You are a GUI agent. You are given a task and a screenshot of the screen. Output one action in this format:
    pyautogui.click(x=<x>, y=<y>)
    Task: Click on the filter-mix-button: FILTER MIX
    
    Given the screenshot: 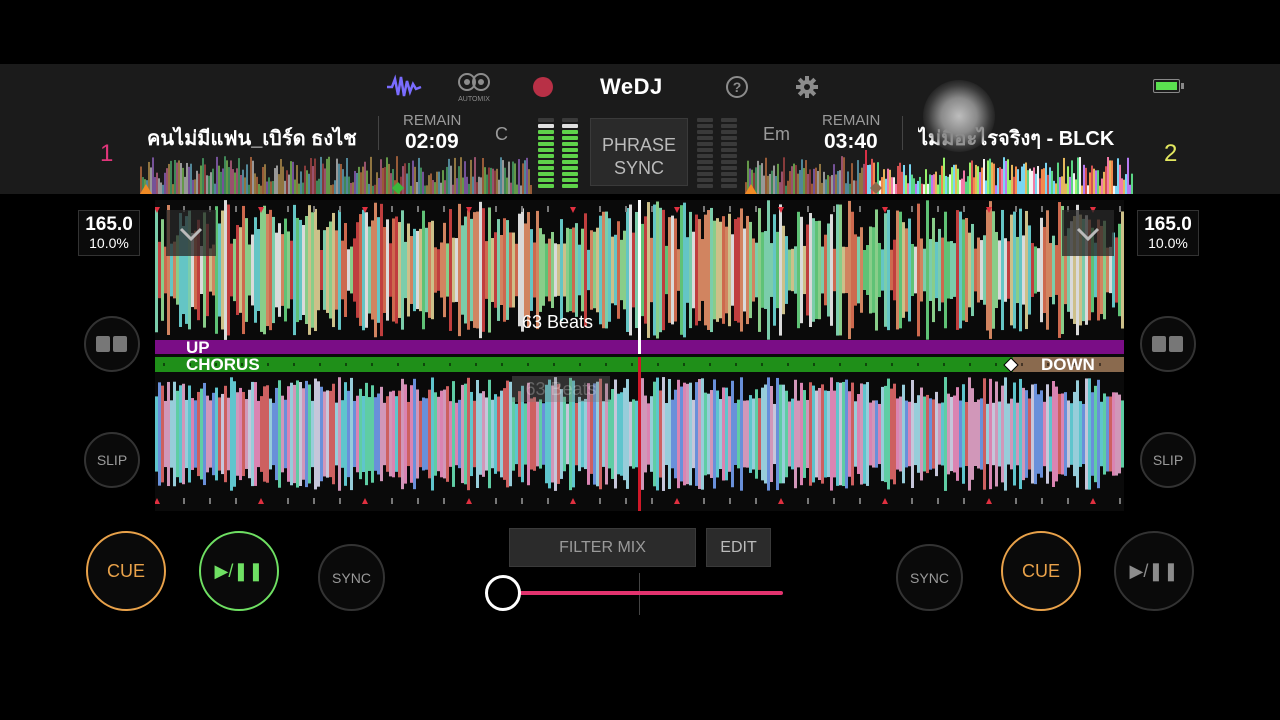 What is the action you would take?
    pyautogui.click(x=602, y=547)
    